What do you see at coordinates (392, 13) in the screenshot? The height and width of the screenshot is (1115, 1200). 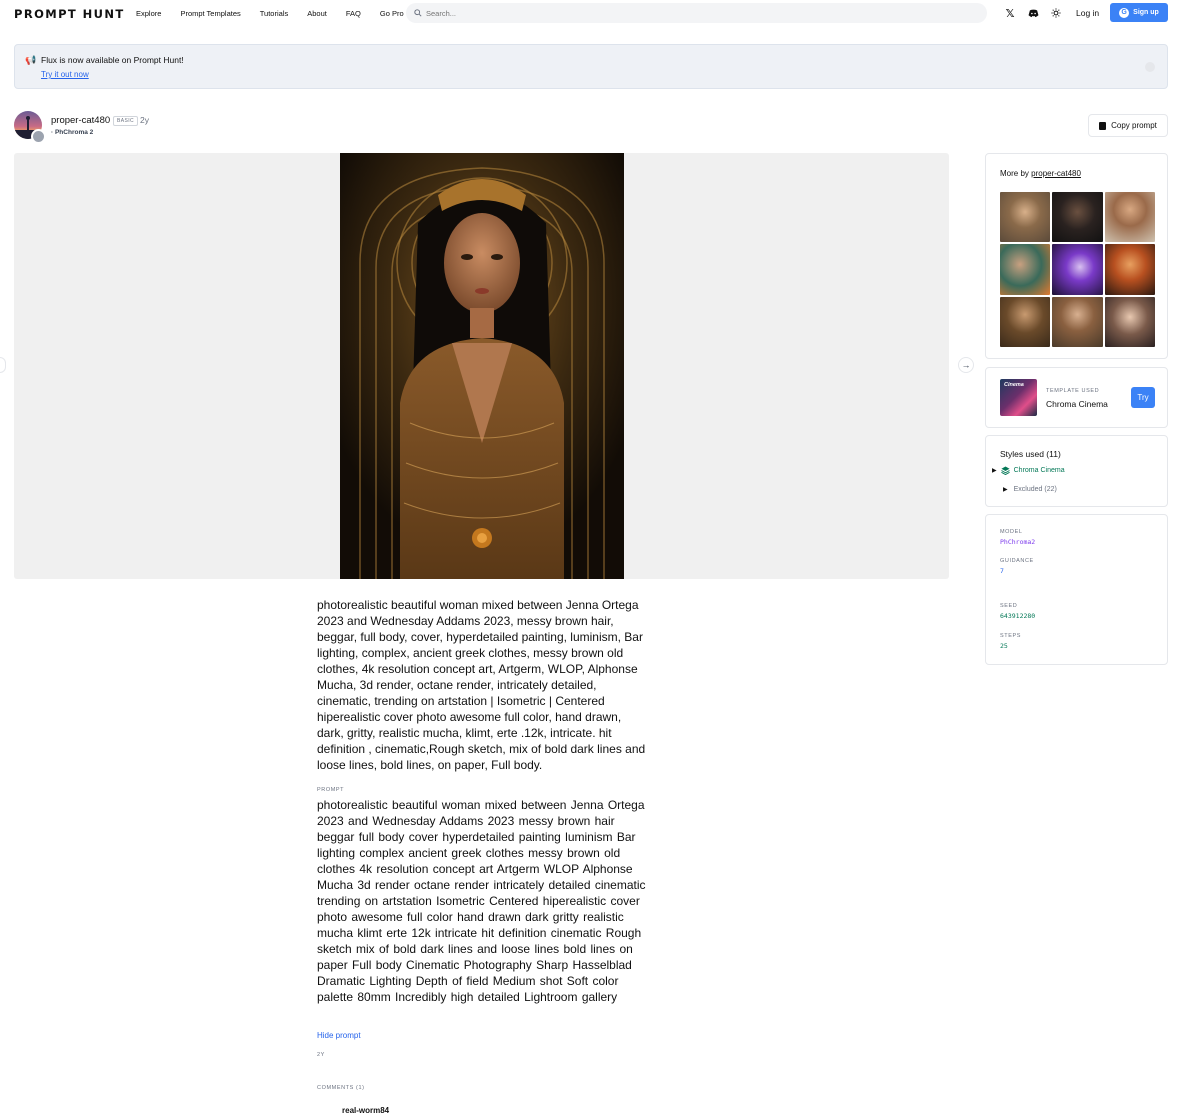 I see `nav-link-go-pro: Go Pro` at bounding box center [392, 13].